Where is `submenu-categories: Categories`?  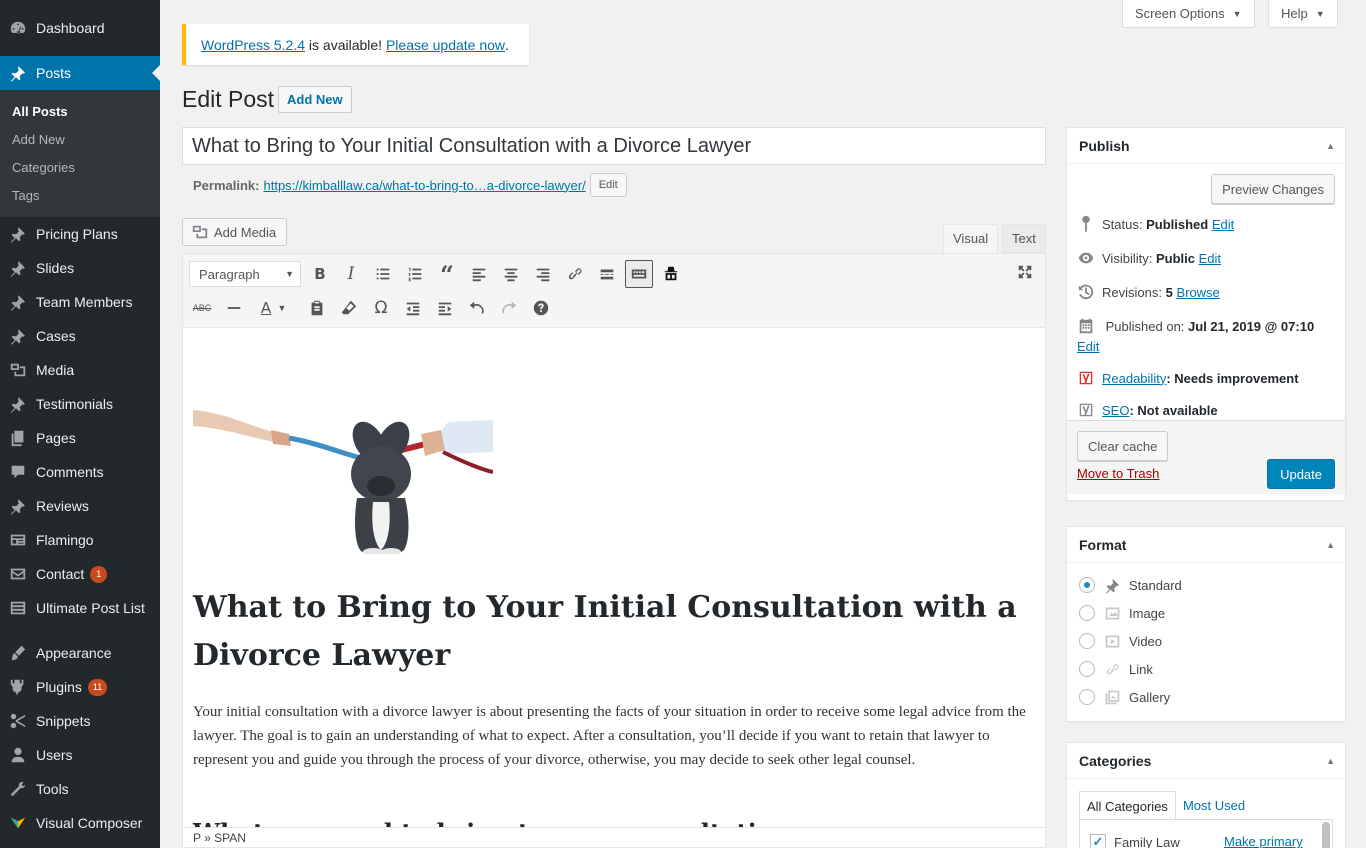 submenu-categories: Categories is located at coordinates (43, 167).